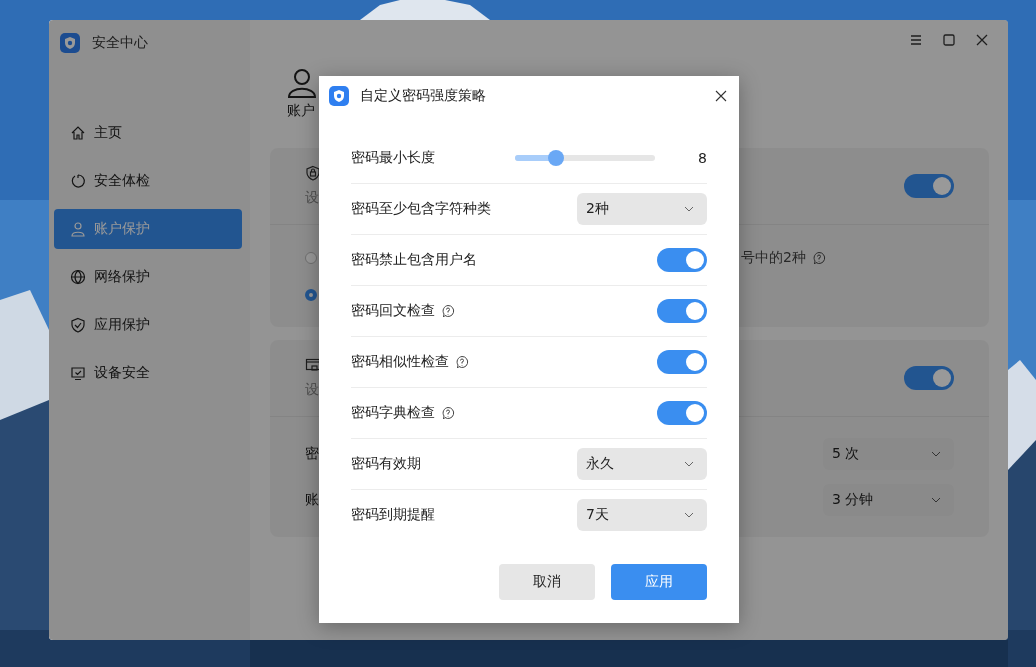 This screenshot has width=1036, height=667. Describe the element at coordinates (642, 464) in the screenshot. I see `dropdown: 永久` at that location.